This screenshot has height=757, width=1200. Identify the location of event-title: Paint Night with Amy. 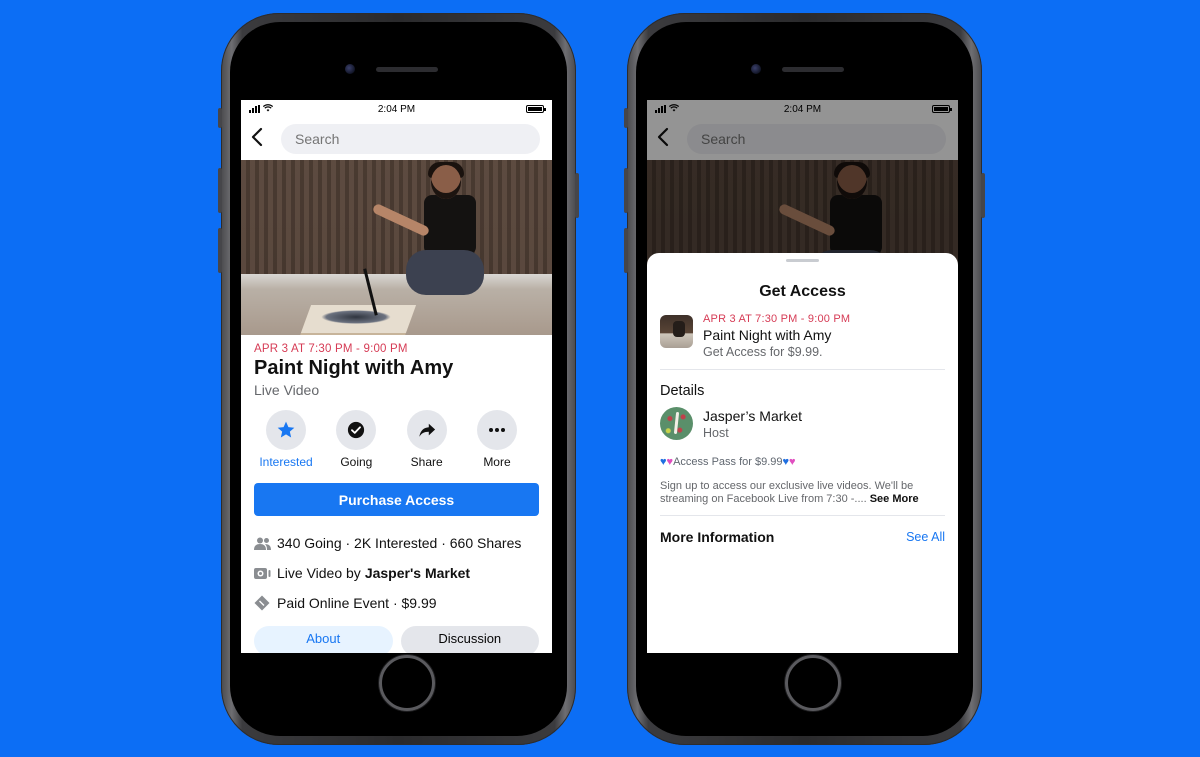
(354, 368).